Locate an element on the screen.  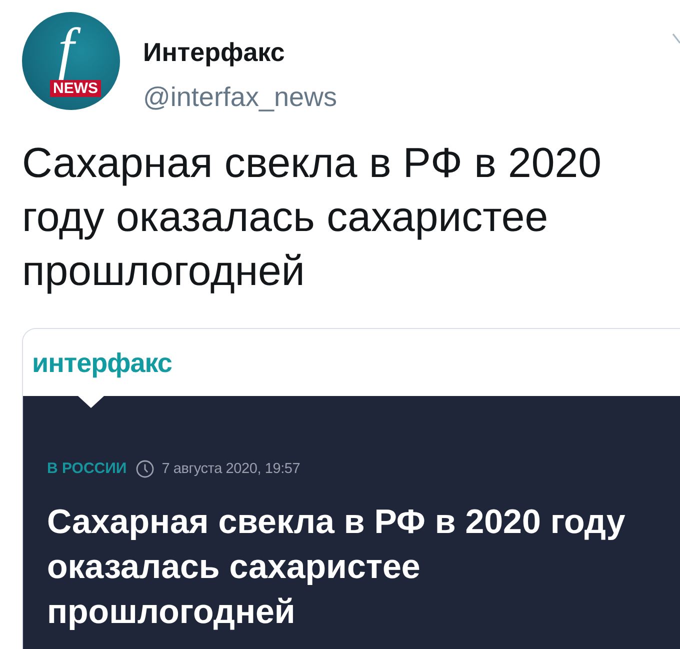
author-name: Интерфакс is located at coordinates (214, 52).